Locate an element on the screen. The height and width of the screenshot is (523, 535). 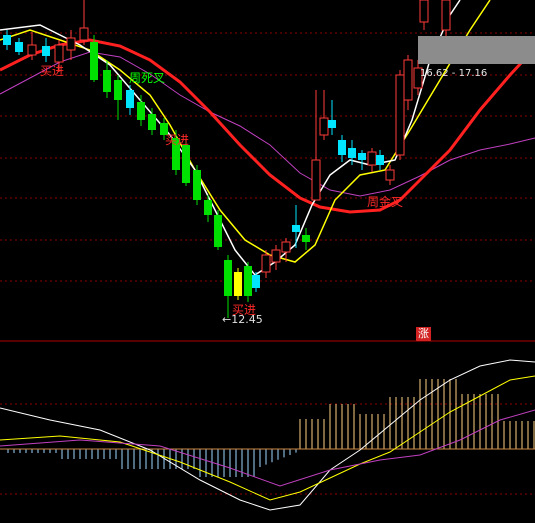
low-price-label: ←12.45 is located at coordinates (242, 319).